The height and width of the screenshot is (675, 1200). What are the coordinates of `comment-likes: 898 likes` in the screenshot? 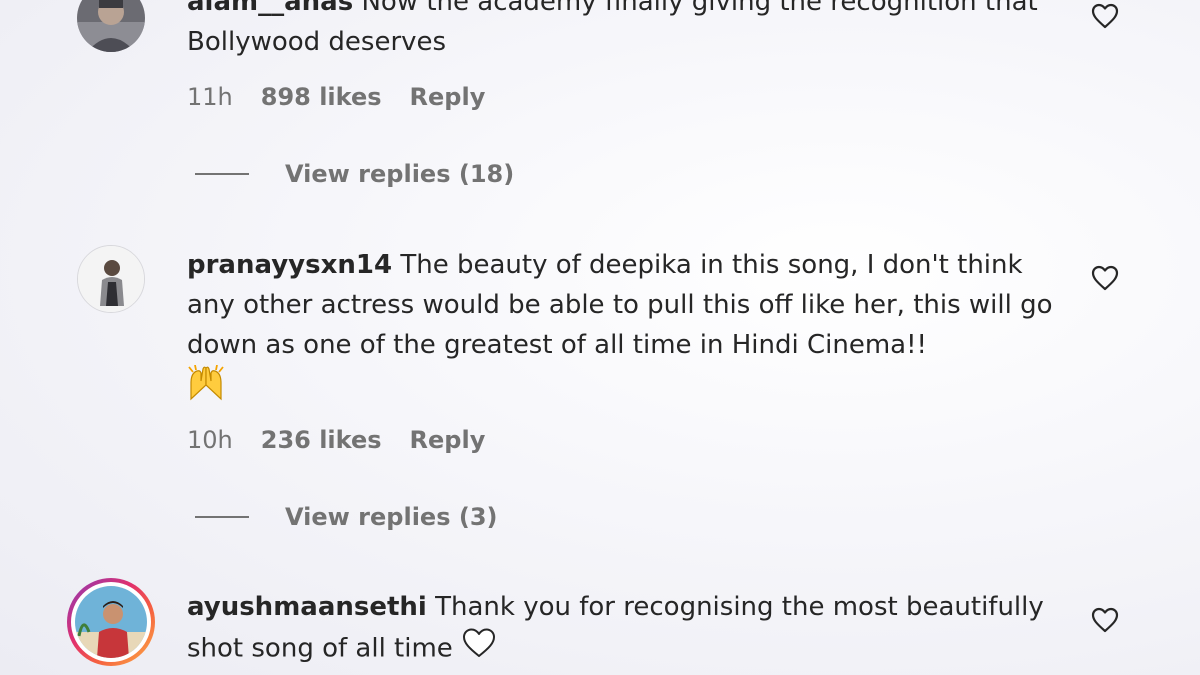 It's located at (321, 97).